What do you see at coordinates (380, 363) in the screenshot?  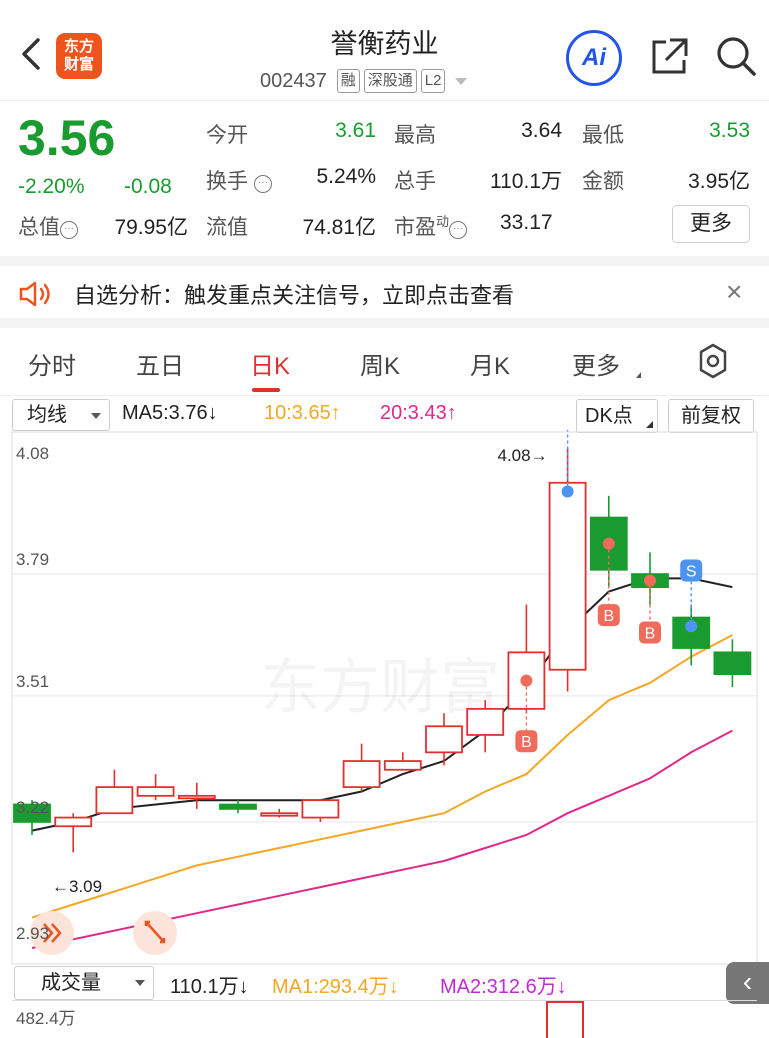 I see `tab-weekly-k: 周K` at bounding box center [380, 363].